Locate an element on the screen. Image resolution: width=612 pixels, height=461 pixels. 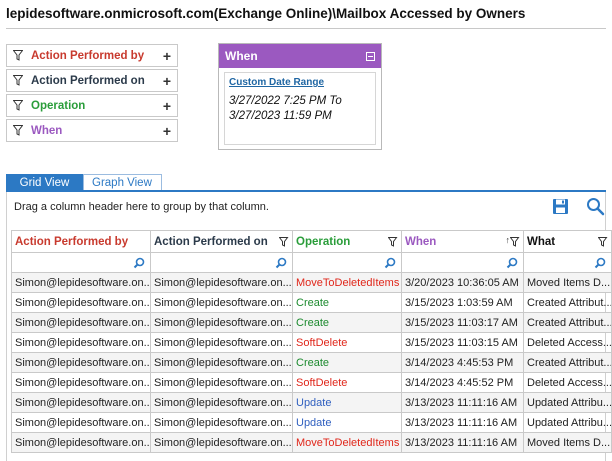
column-label: Operation is located at coordinates (323, 241).